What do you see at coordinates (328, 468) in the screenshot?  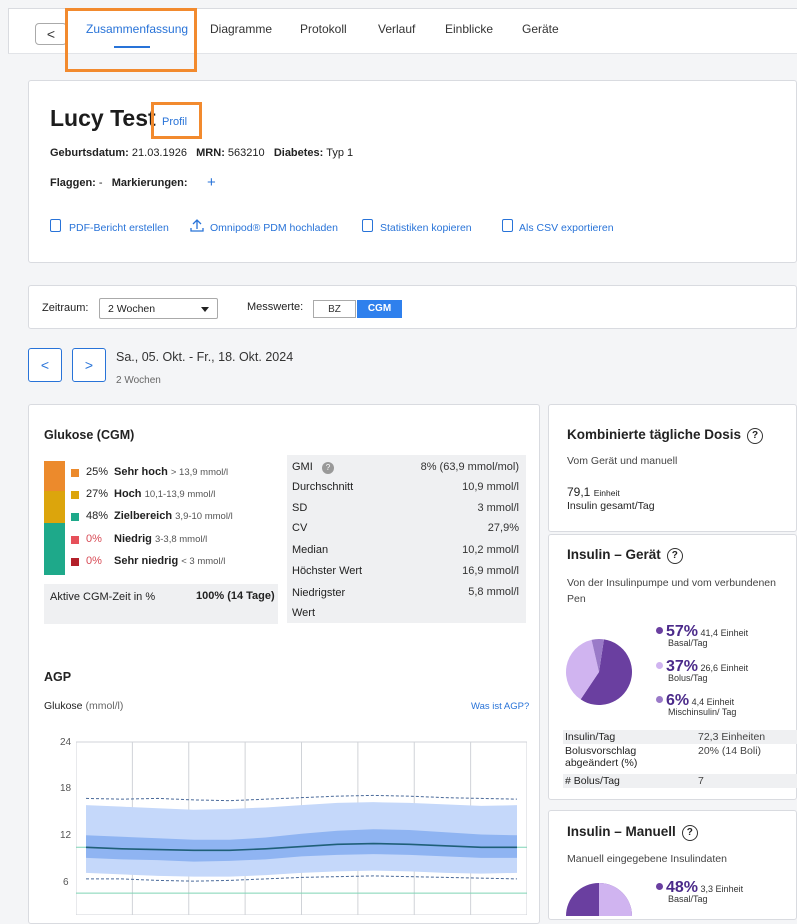 I see `gmi-help-icon: ?` at bounding box center [328, 468].